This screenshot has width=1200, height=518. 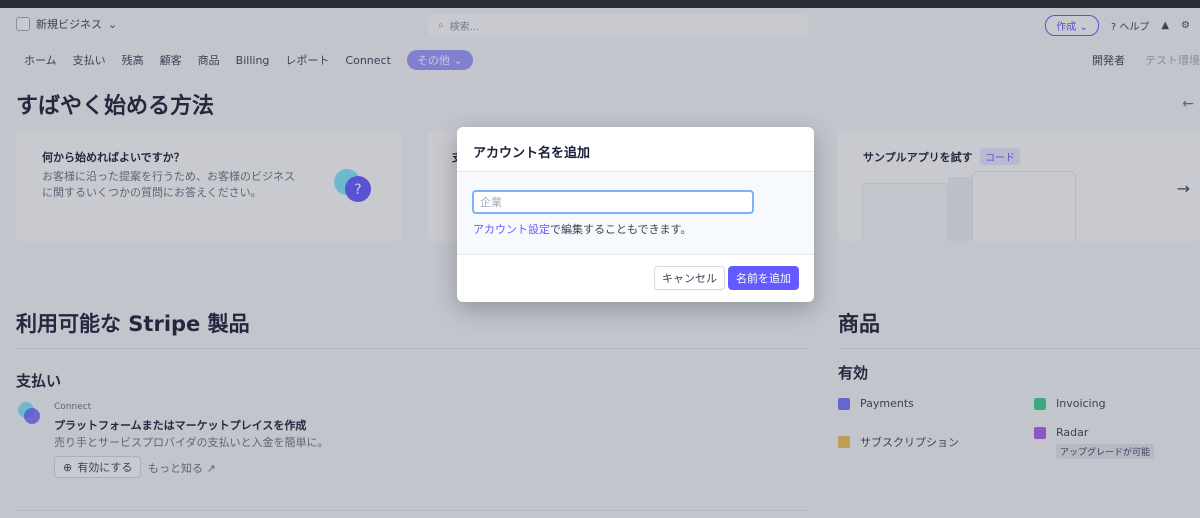 What do you see at coordinates (511, 229) in the screenshot?
I see `account-settings-link: アカウント設定` at bounding box center [511, 229].